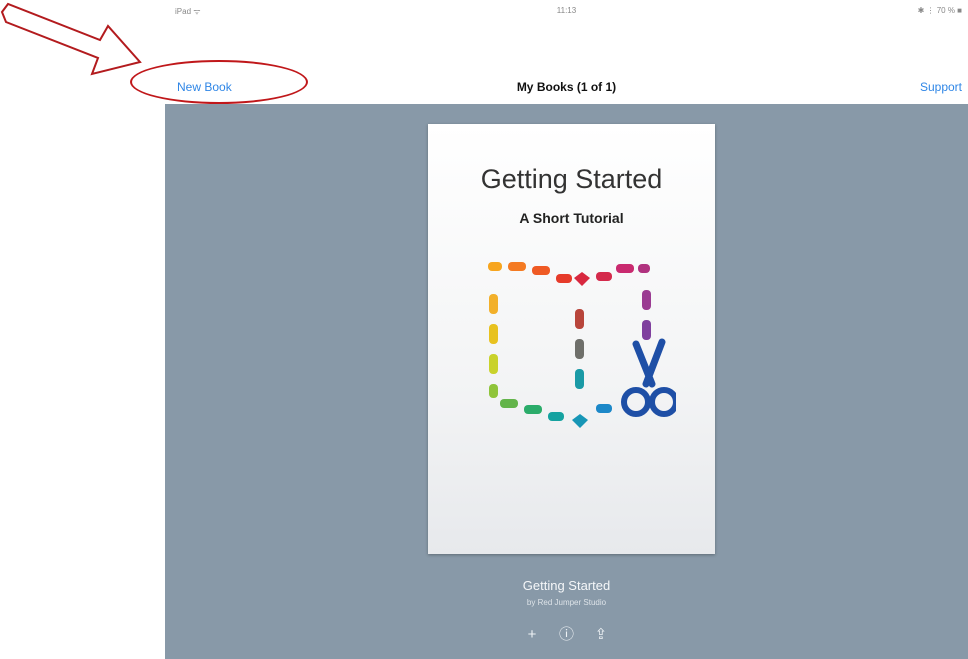 This screenshot has height=659, width=968. I want to click on share-icon: ⇪, so click(601, 634).